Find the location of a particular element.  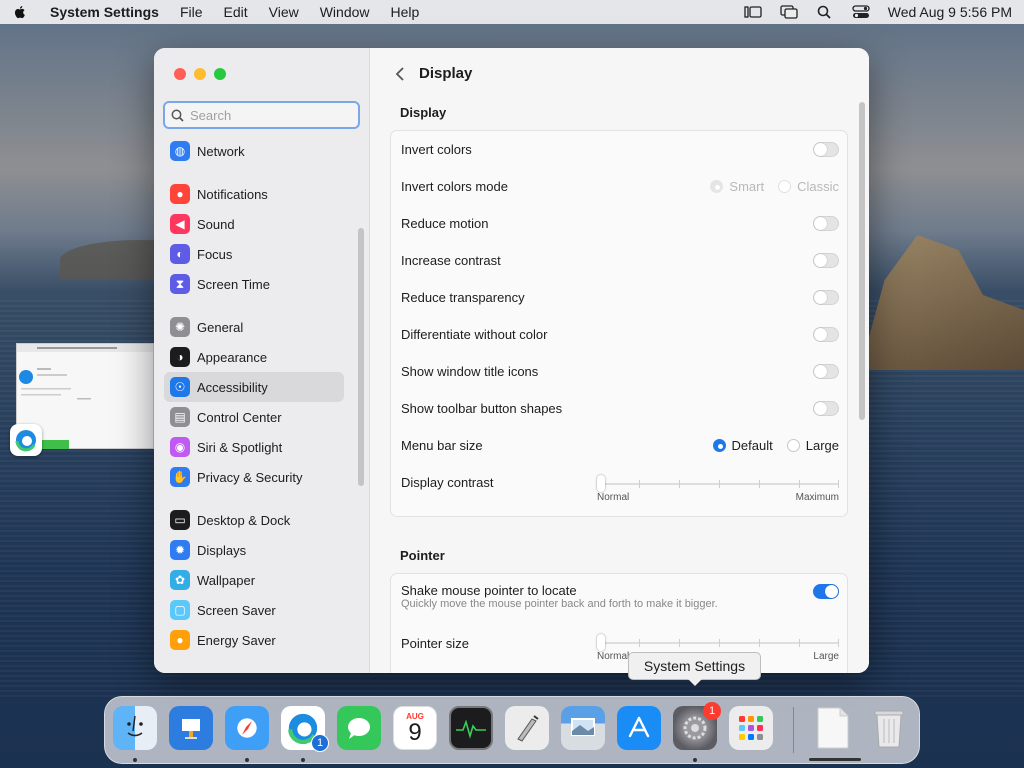

menu-view: View is located at coordinates (284, 12).